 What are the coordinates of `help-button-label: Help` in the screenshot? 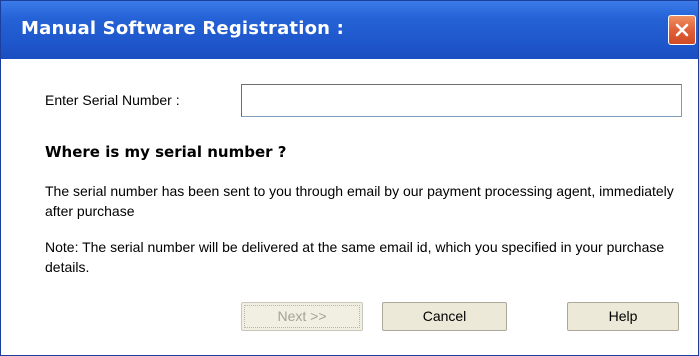 It's located at (623, 316).